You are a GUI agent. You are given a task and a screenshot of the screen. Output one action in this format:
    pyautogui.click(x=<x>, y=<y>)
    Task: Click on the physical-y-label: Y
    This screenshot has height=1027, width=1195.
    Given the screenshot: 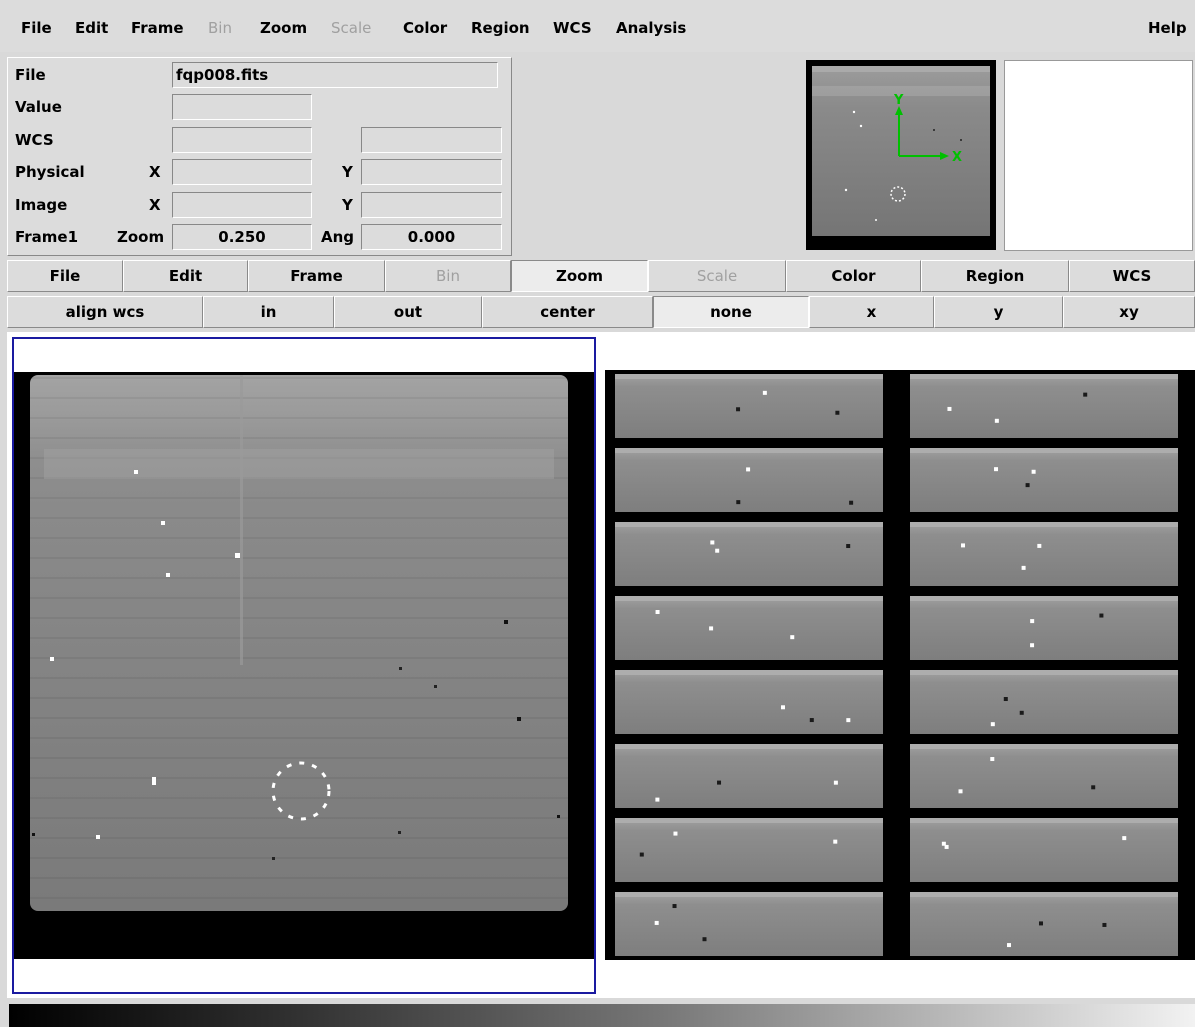 What is the action you would take?
    pyautogui.click(x=347, y=172)
    